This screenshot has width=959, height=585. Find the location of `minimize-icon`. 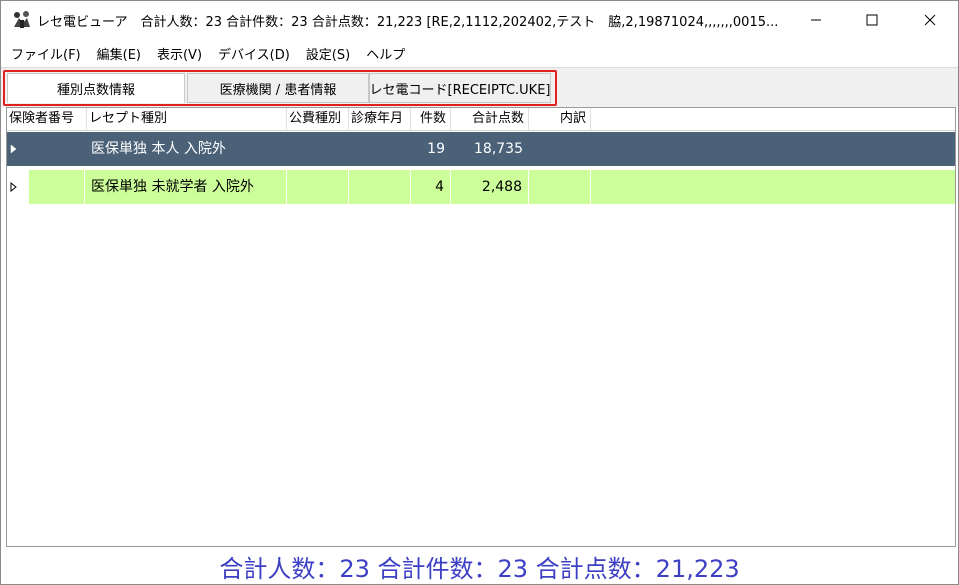

minimize-icon is located at coordinates (816, 20).